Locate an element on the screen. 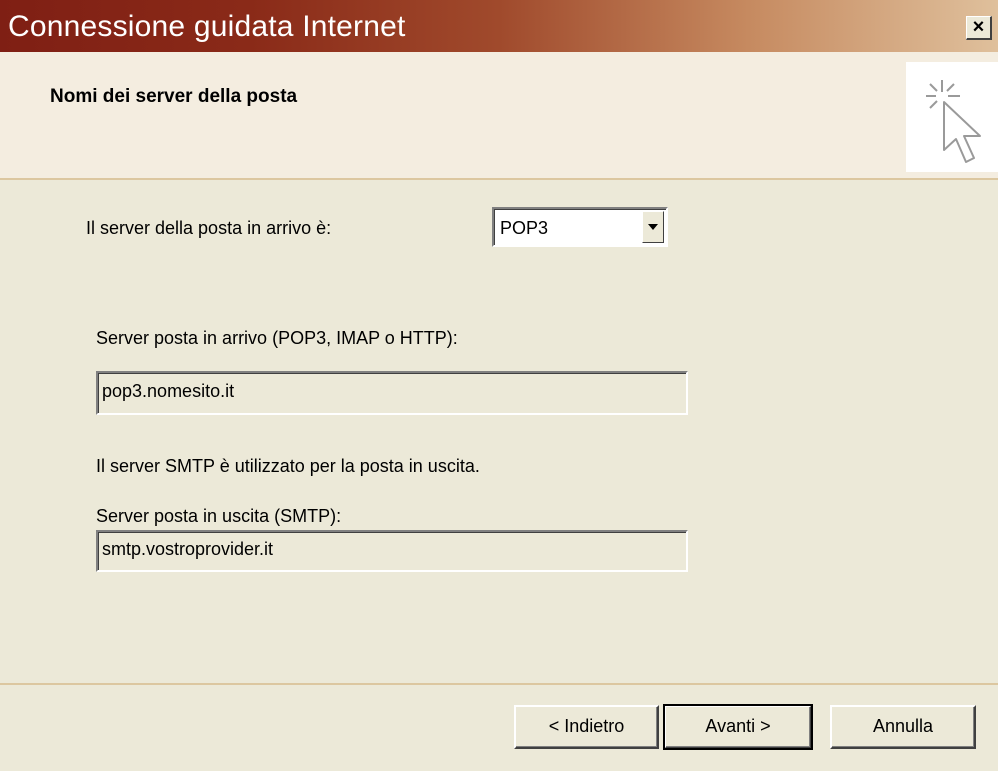 The height and width of the screenshot is (771, 998). cancel-button-label: Annulla is located at coordinates (903, 726).